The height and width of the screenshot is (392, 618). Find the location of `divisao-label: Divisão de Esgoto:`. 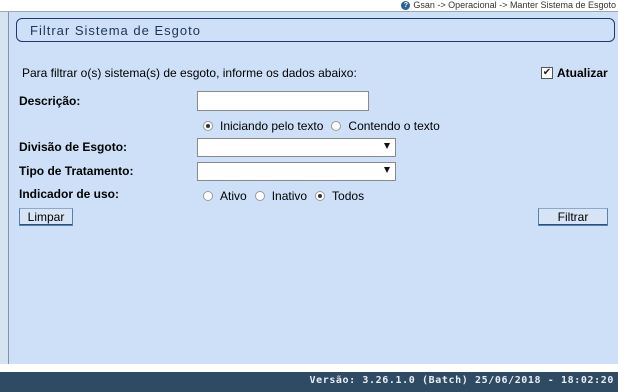

divisao-label: Divisão de Esgoto: is located at coordinates (73, 147).